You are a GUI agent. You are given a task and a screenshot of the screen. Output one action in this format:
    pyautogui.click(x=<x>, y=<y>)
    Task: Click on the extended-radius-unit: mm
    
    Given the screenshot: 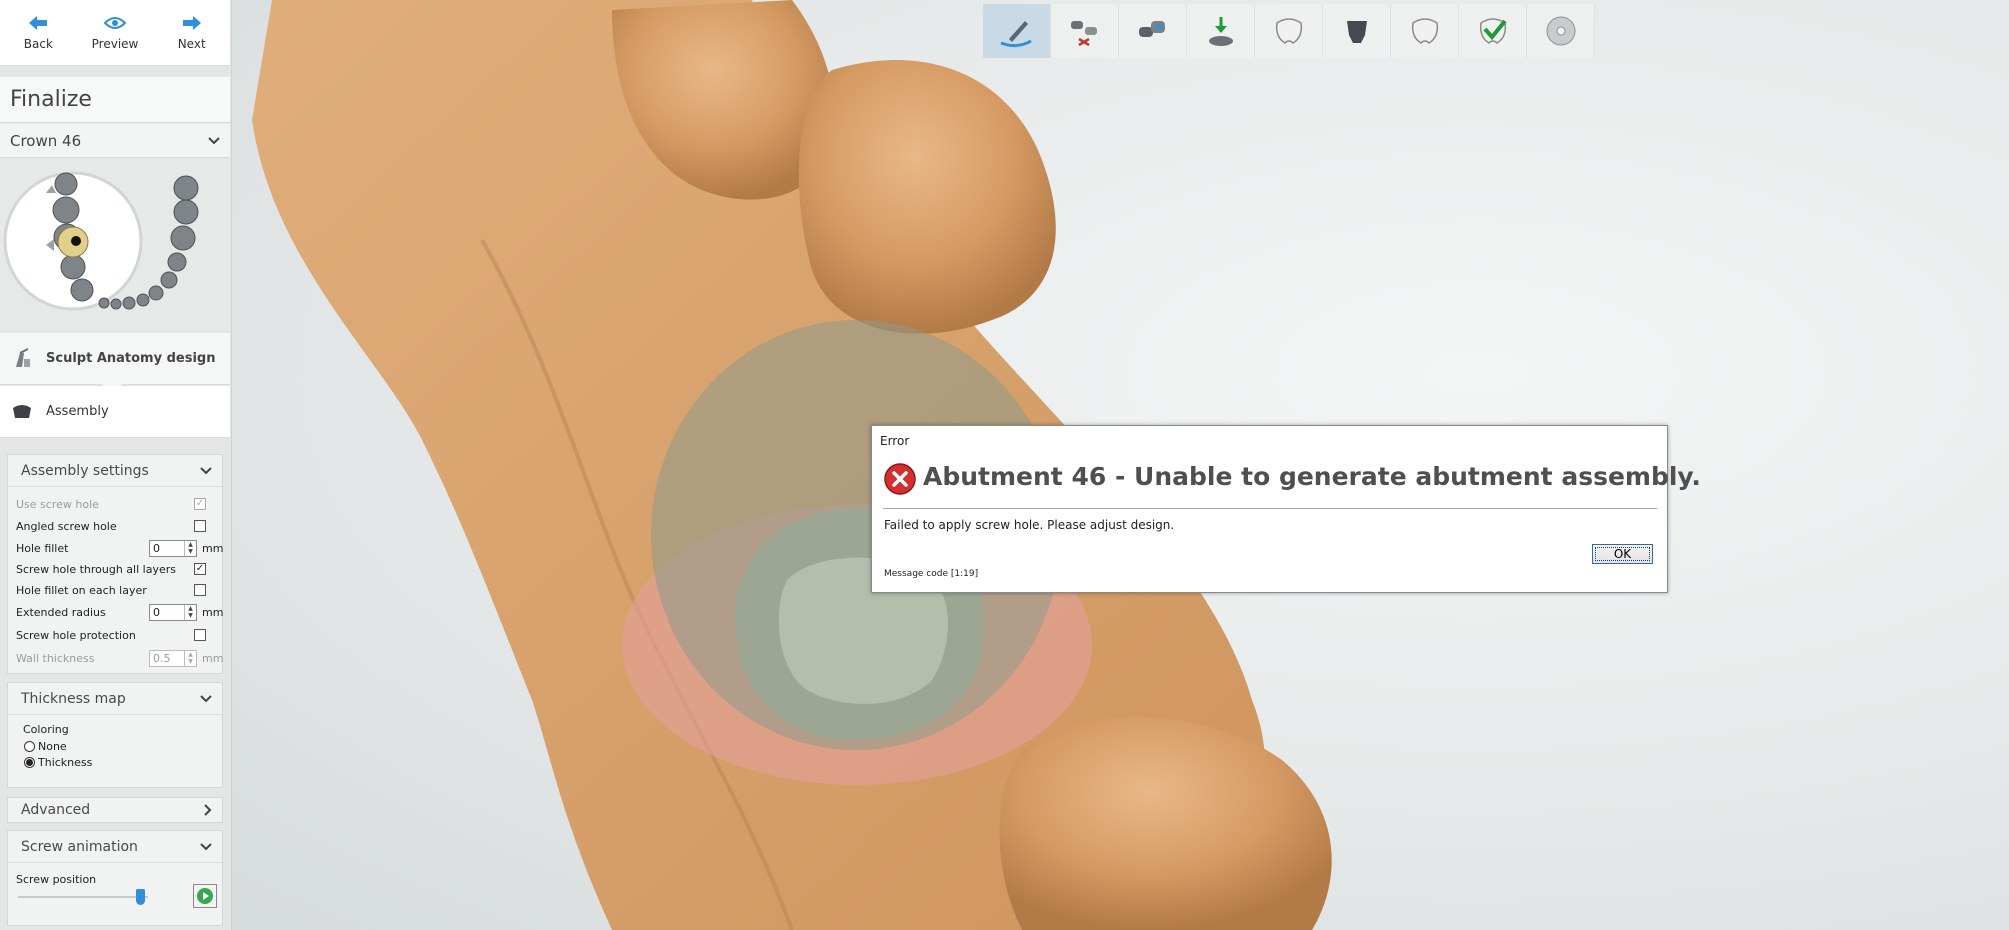 What is the action you would take?
    pyautogui.click(x=213, y=612)
    